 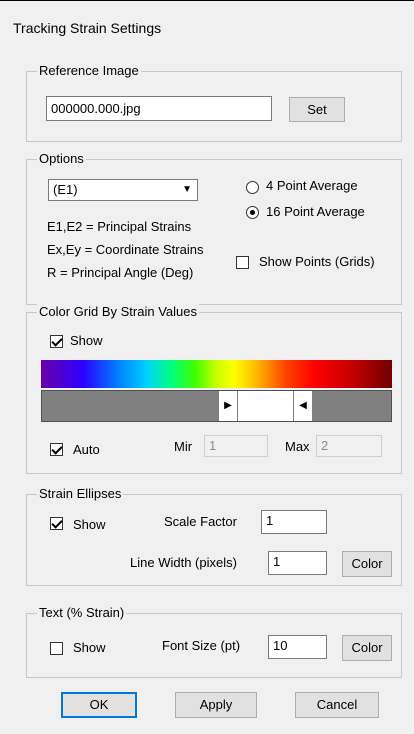 I want to click on legend-coordinate: Ex,Ey = Coordinate Strains, so click(x=125, y=249).